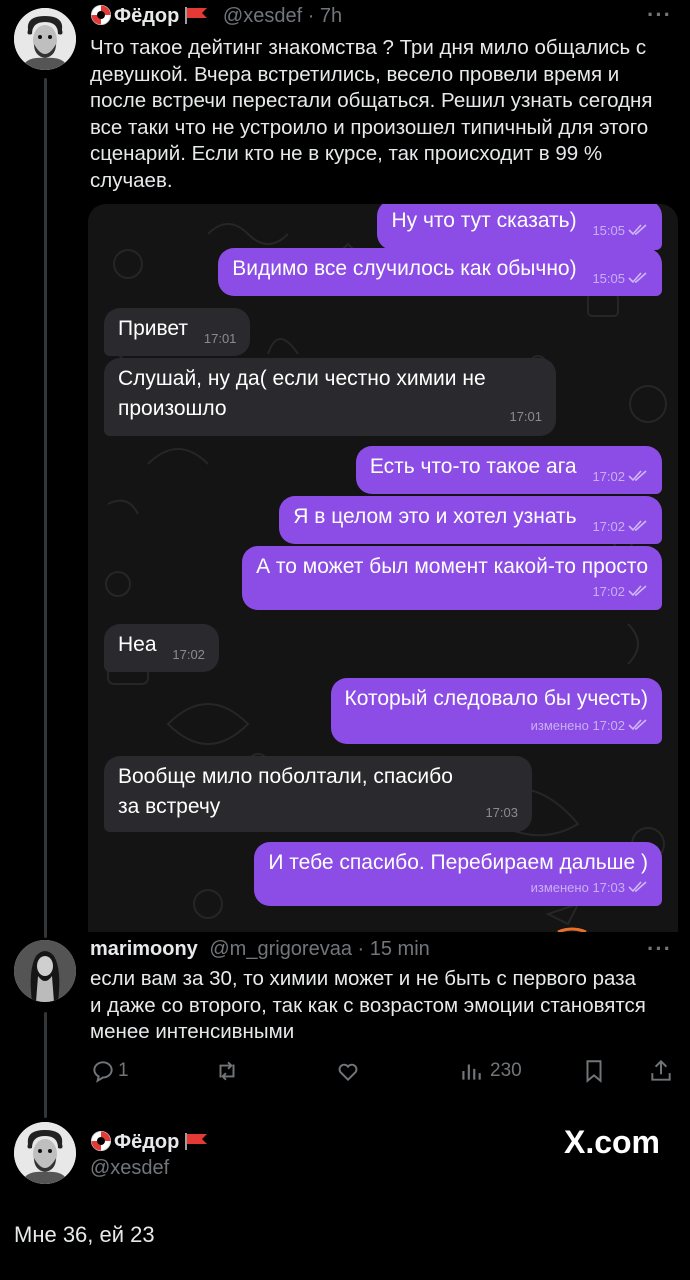 The height and width of the screenshot is (1280, 690). Describe the element at coordinates (458, 862) in the screenshot. I see `message-text: И тебе спасибо. Перебираем дальше )` at that location.